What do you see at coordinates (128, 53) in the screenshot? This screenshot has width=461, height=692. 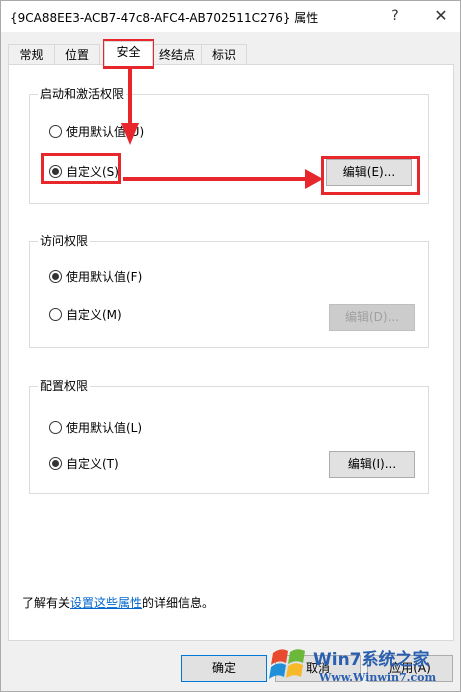 I see `tab-security: 安全` at bounding box center [128, 53].